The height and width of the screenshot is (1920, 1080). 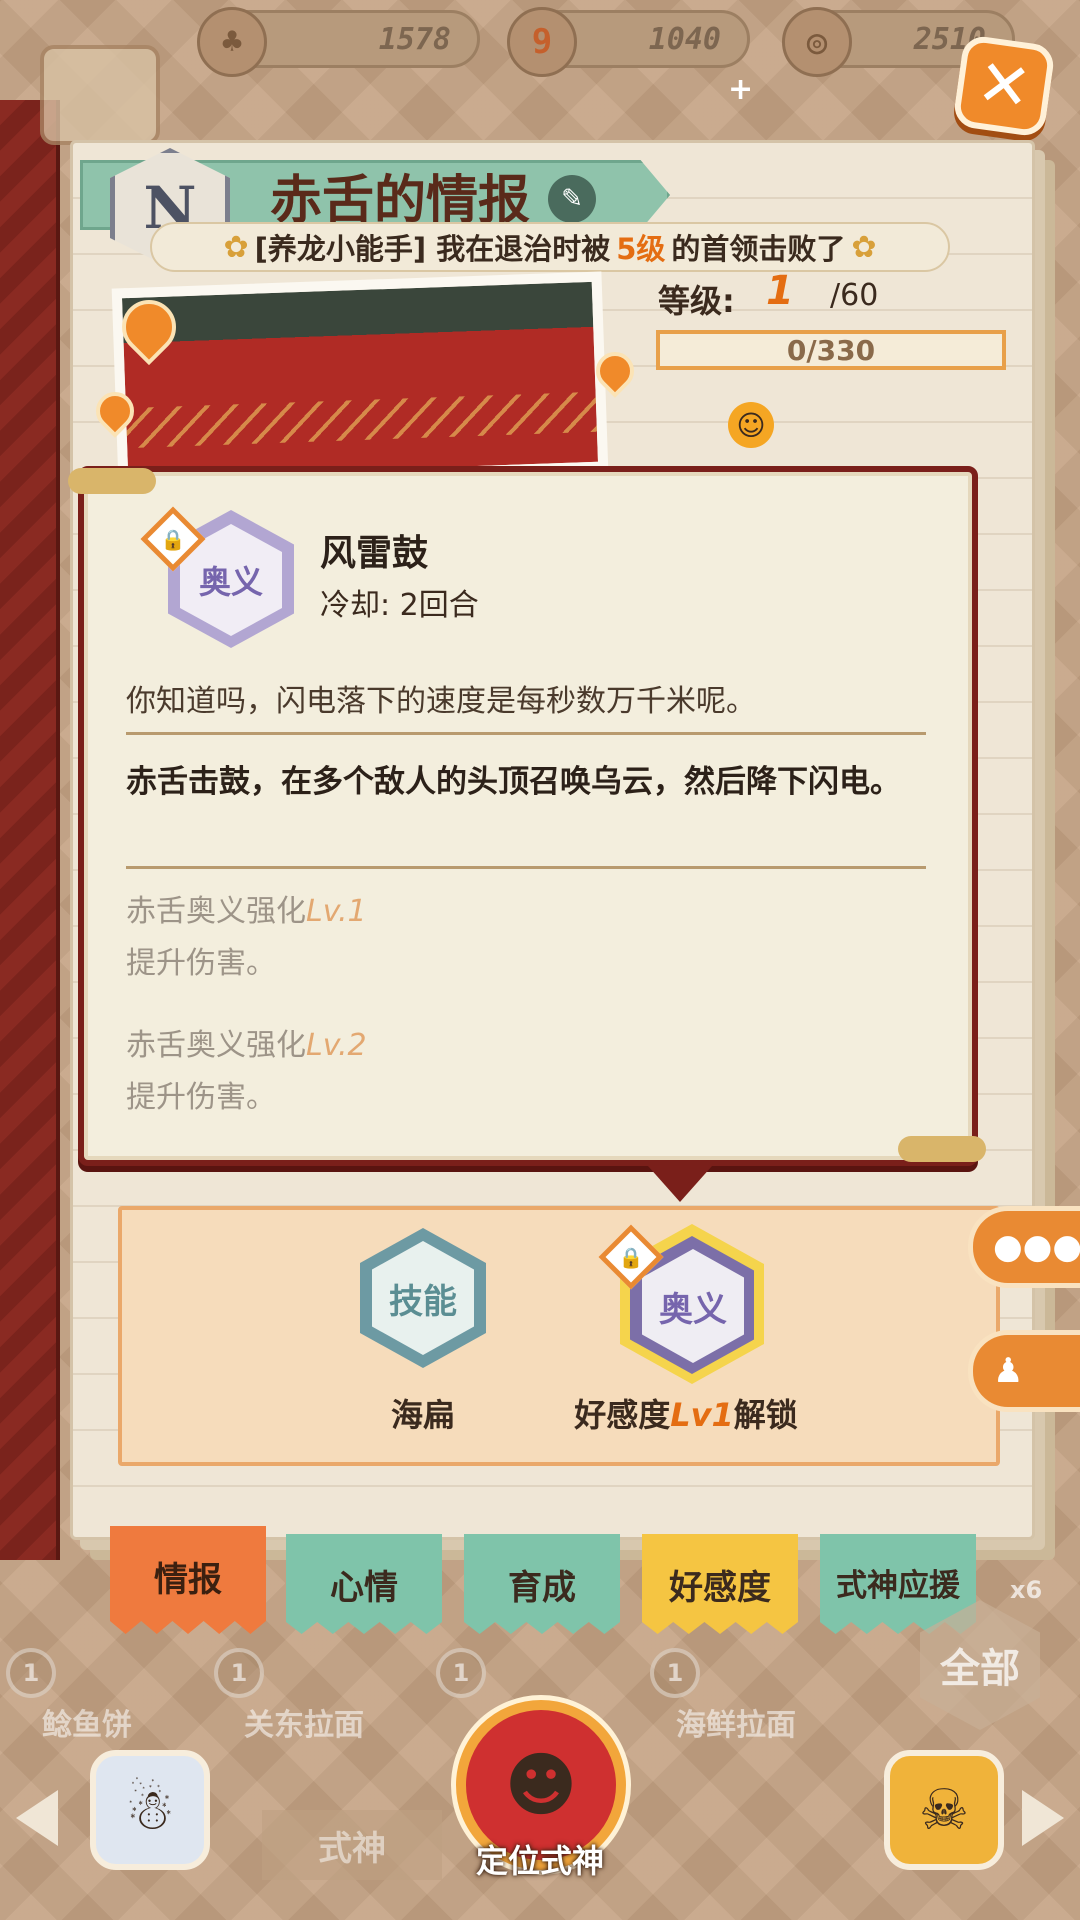 What do you see at coordinates (542, 1584) in the screenshot?
I see `tab-training: 育成` at bounding box center [542, 1584].